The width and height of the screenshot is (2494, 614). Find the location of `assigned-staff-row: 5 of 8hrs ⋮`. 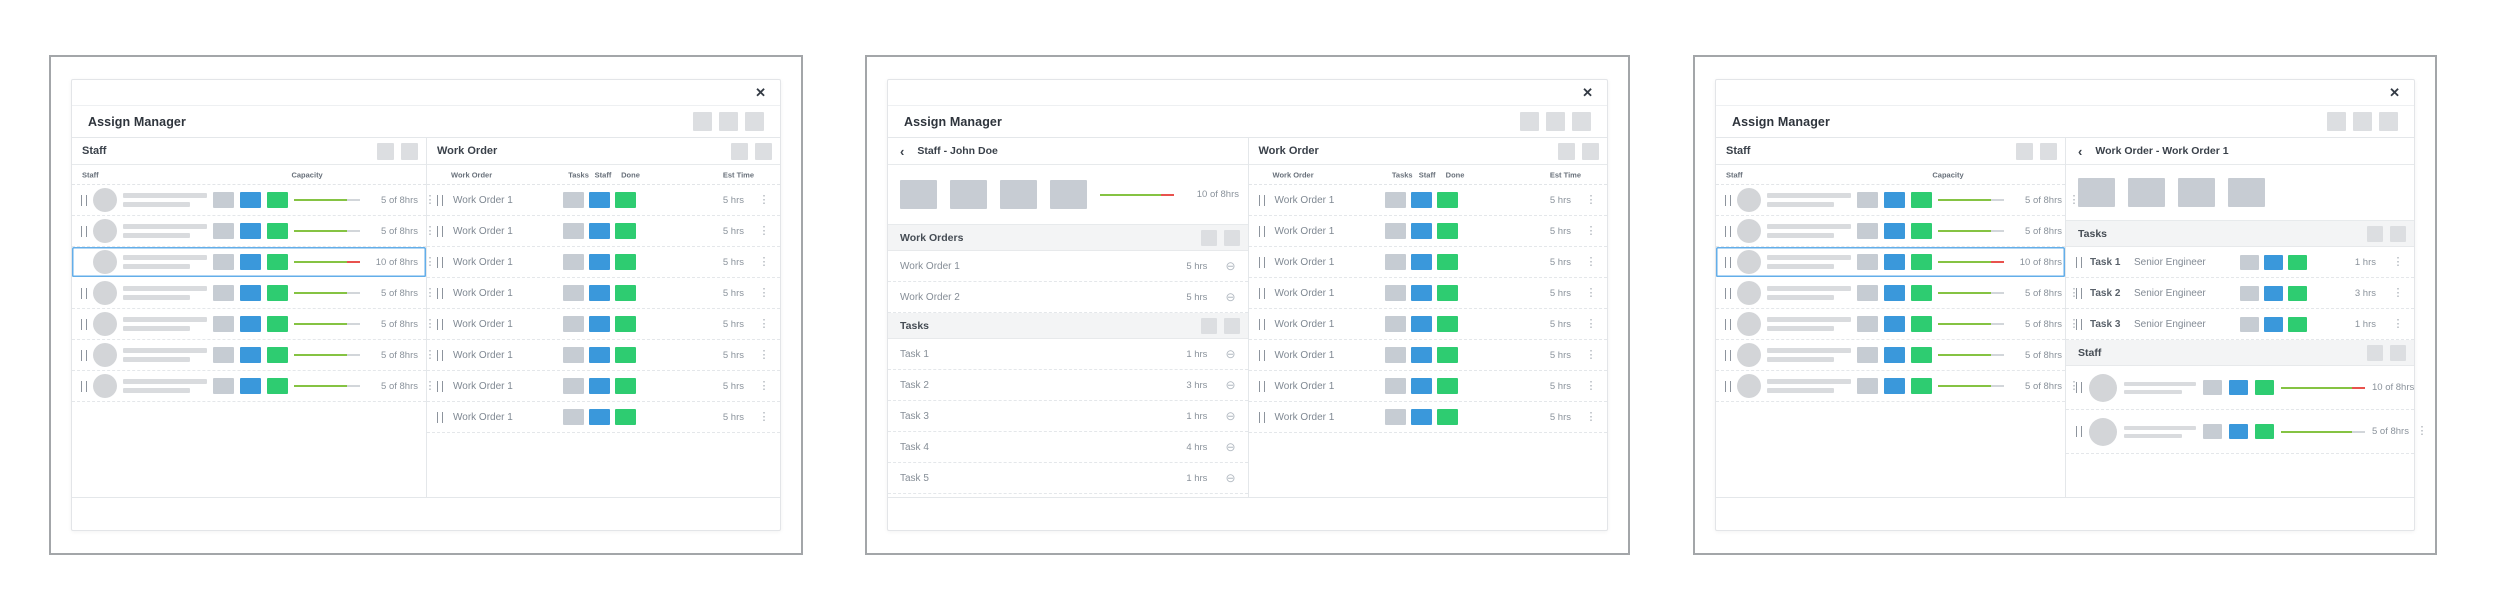

assigned-staff-row: 5 of 8hrs ⋮ is located at coordinates (2246, 432).